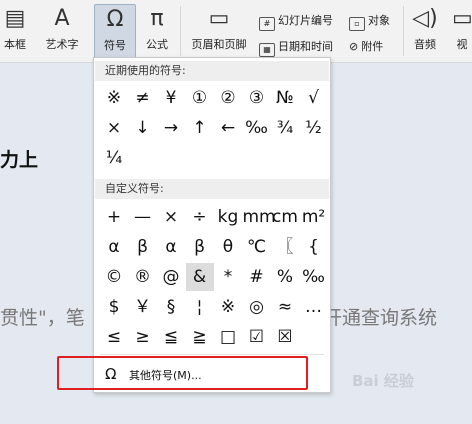 This screenshot has width=472, height=424. I want to click on symbol-cell: ≈, so click(285, 307).